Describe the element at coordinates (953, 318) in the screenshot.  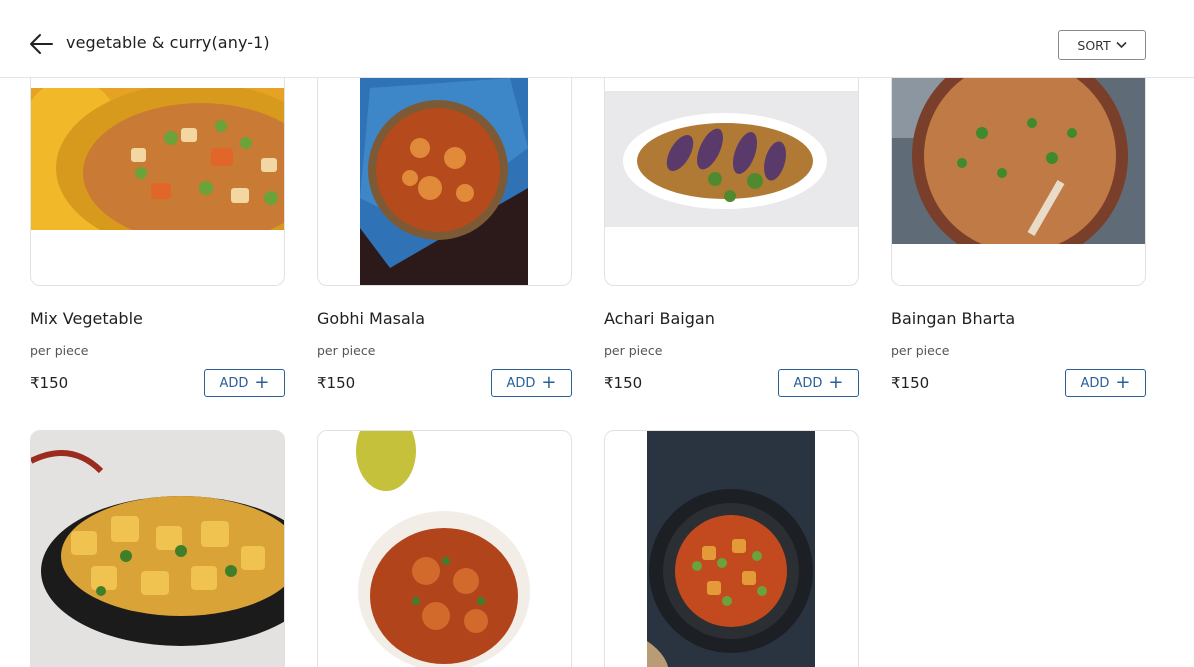
I see `product-name: Baingan Bharta` at that location.